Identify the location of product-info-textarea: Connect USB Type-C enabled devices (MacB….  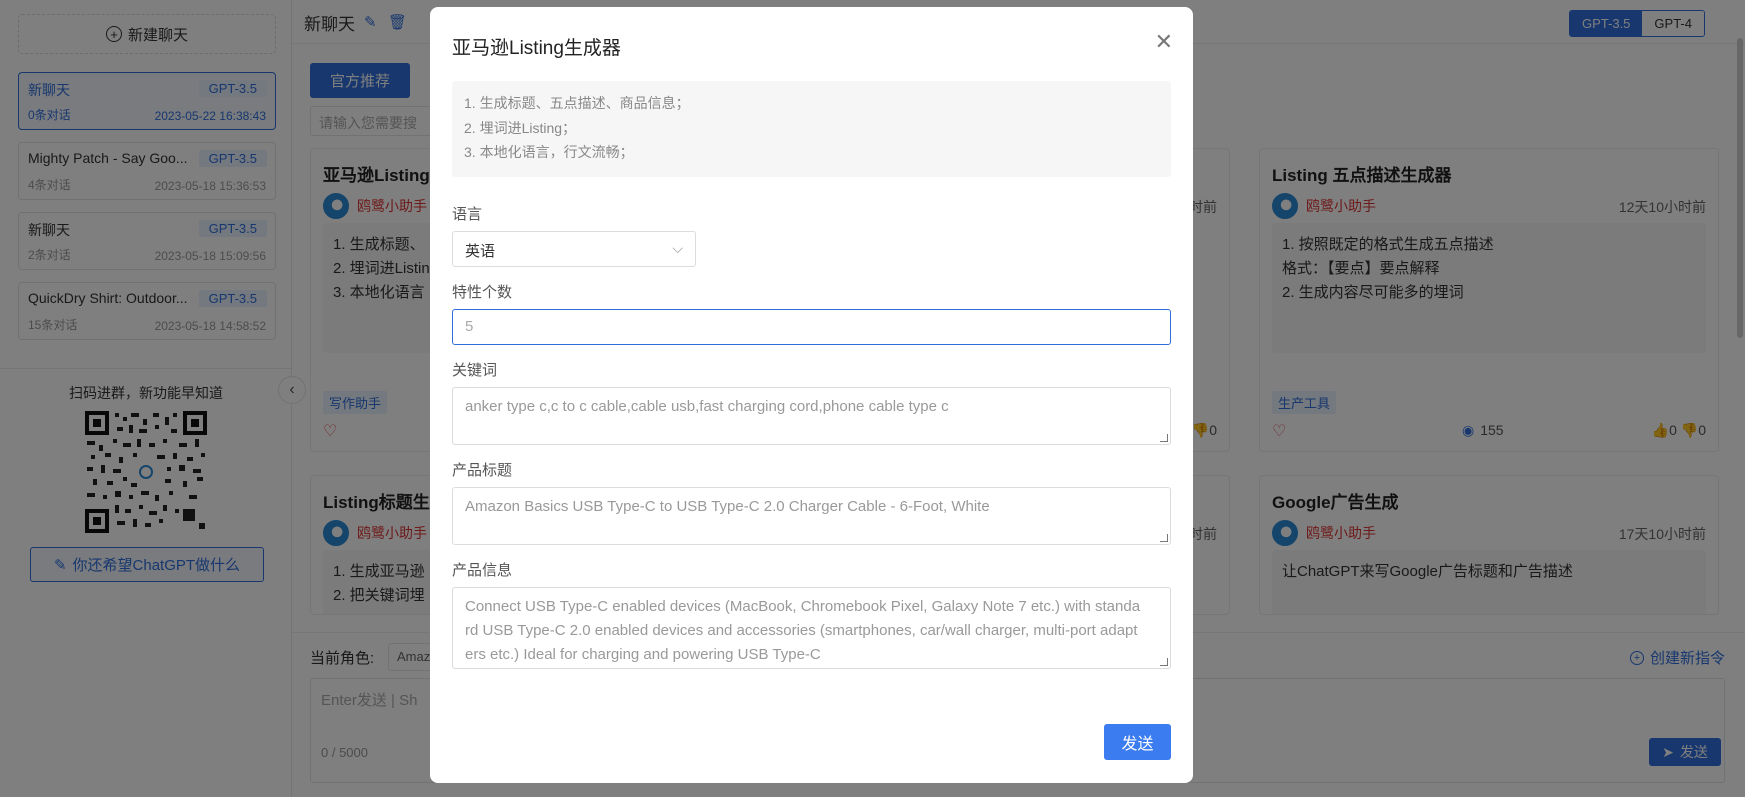
(811, 628).